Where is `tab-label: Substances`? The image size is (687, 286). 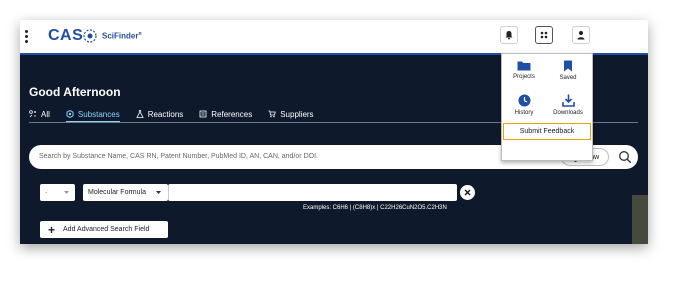
tab-label: Substances is located at coordinates (98, 114).